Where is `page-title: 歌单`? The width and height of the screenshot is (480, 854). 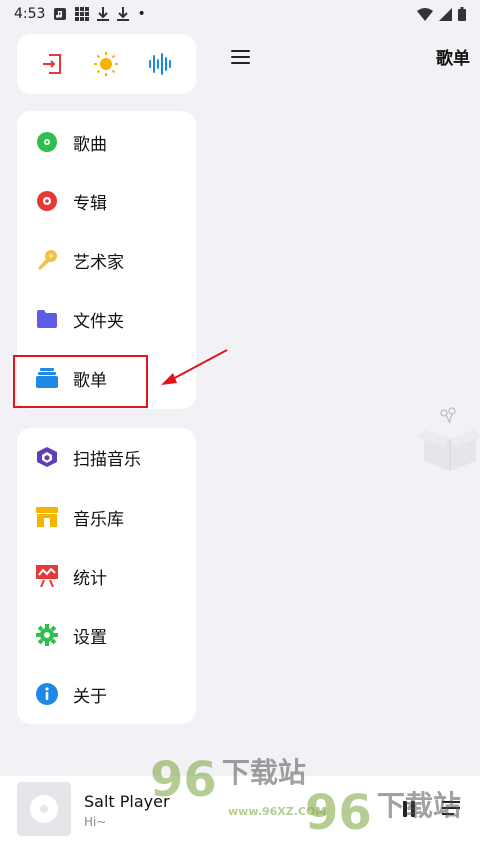 page-title: 歌单 is located at coordinates (453, 59).